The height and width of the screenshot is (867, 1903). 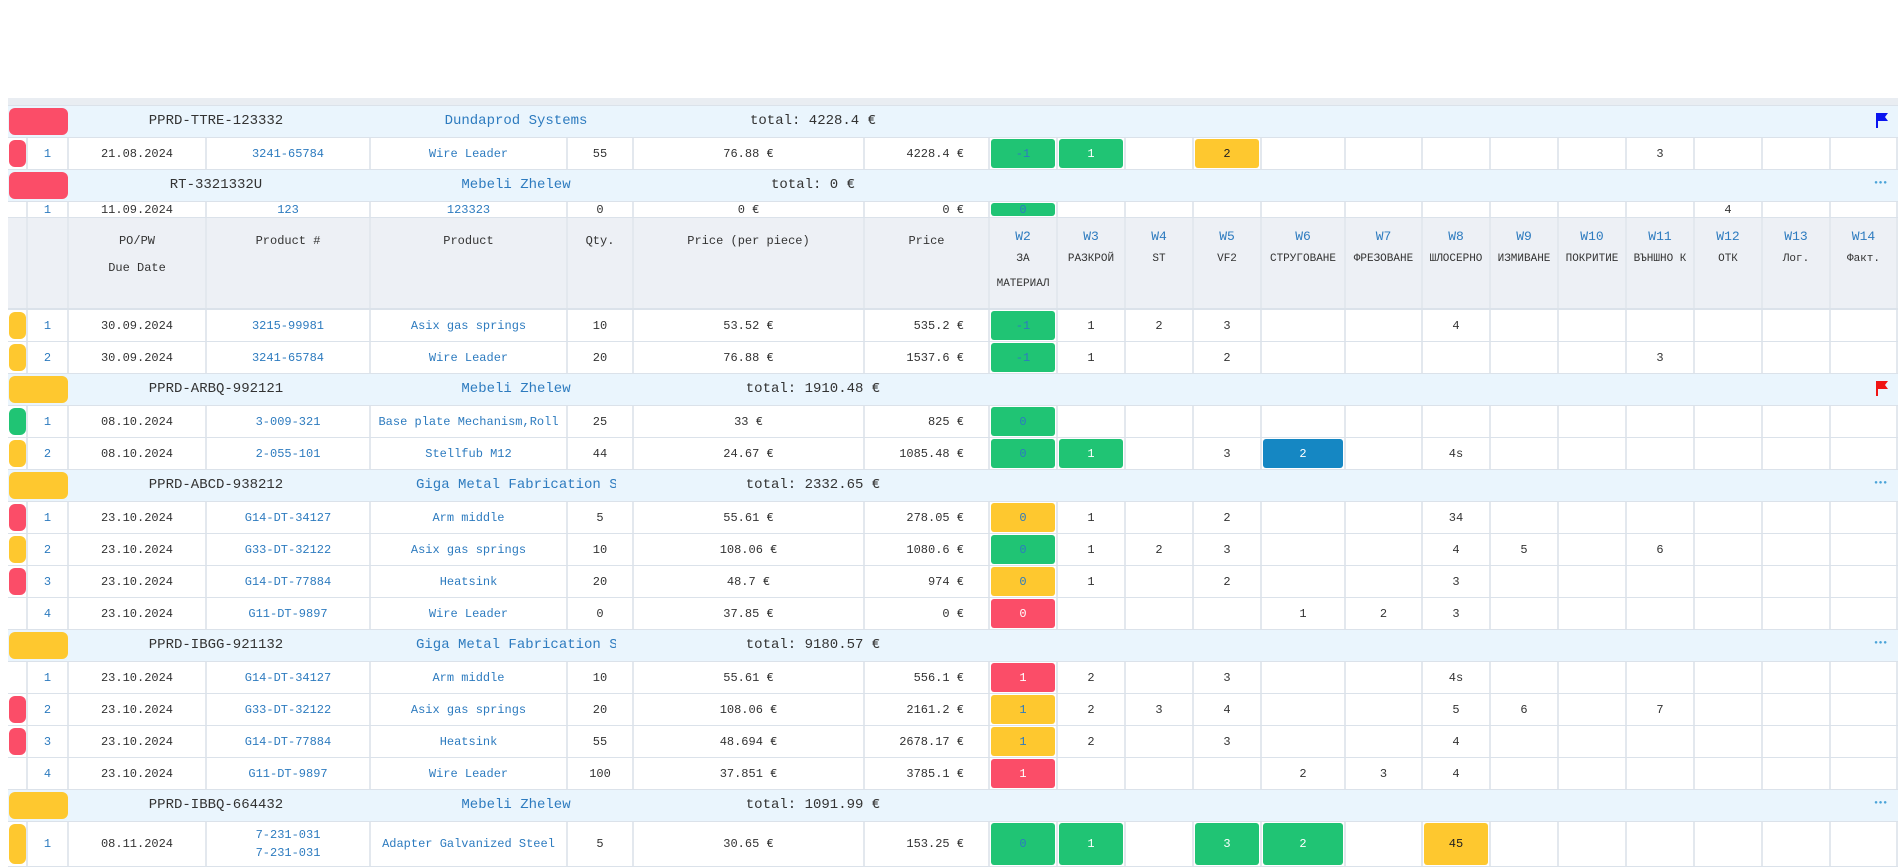 What do you see at coordinates (516, 485) in the screenshot?
I see `group-client-link: Giga Metal Fabrication Systems` at bounding box center [516, 485].